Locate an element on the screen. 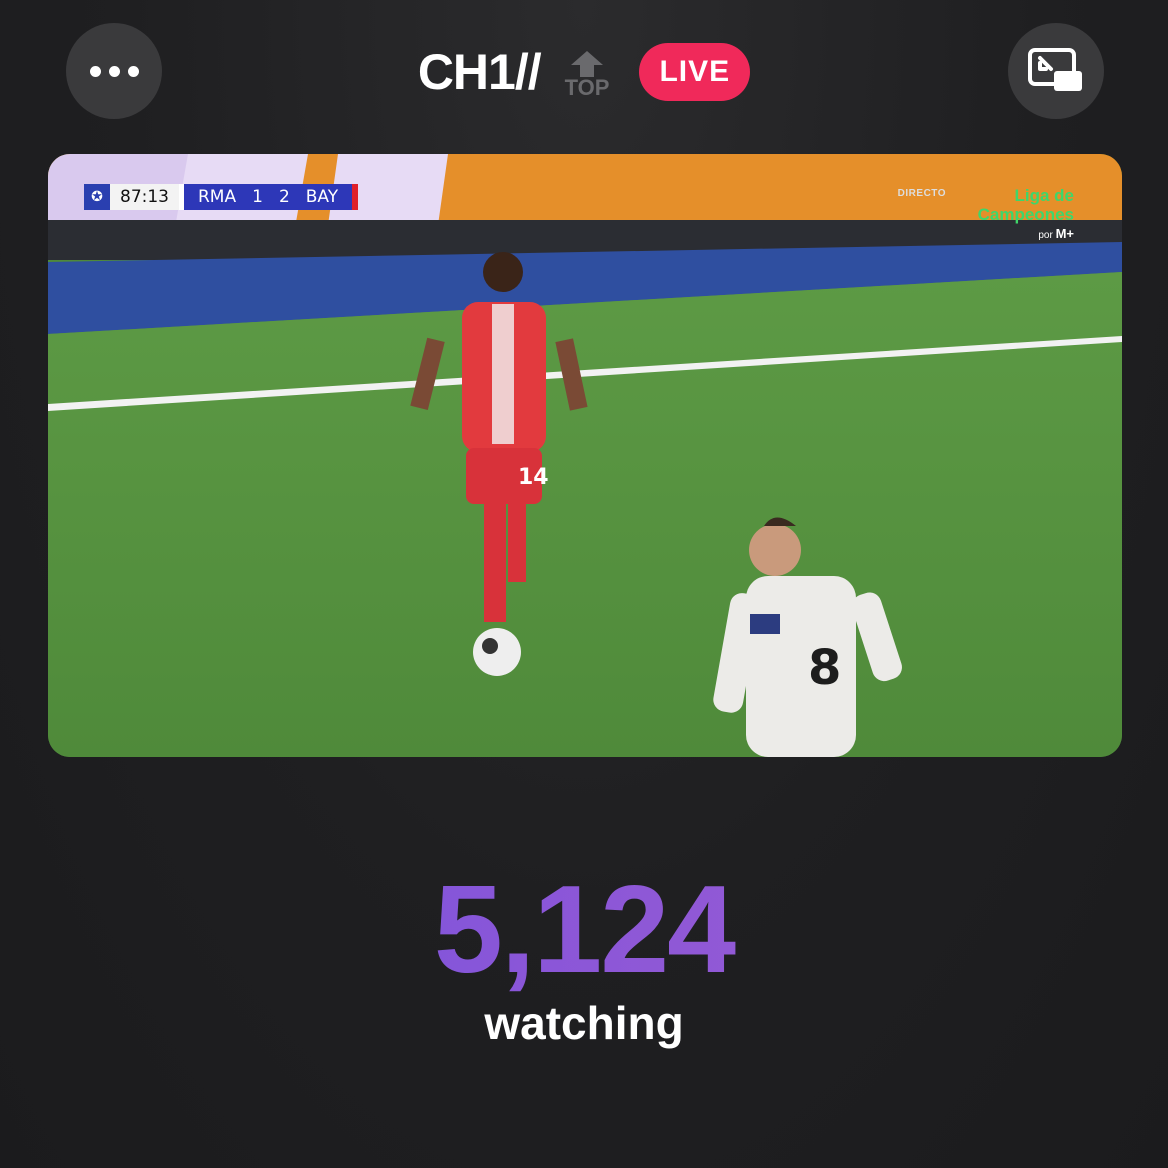 Image resolution: width=1168 pixels, height=1168 pixels. channel-name: CH1// is located at coordinates (479, 72).